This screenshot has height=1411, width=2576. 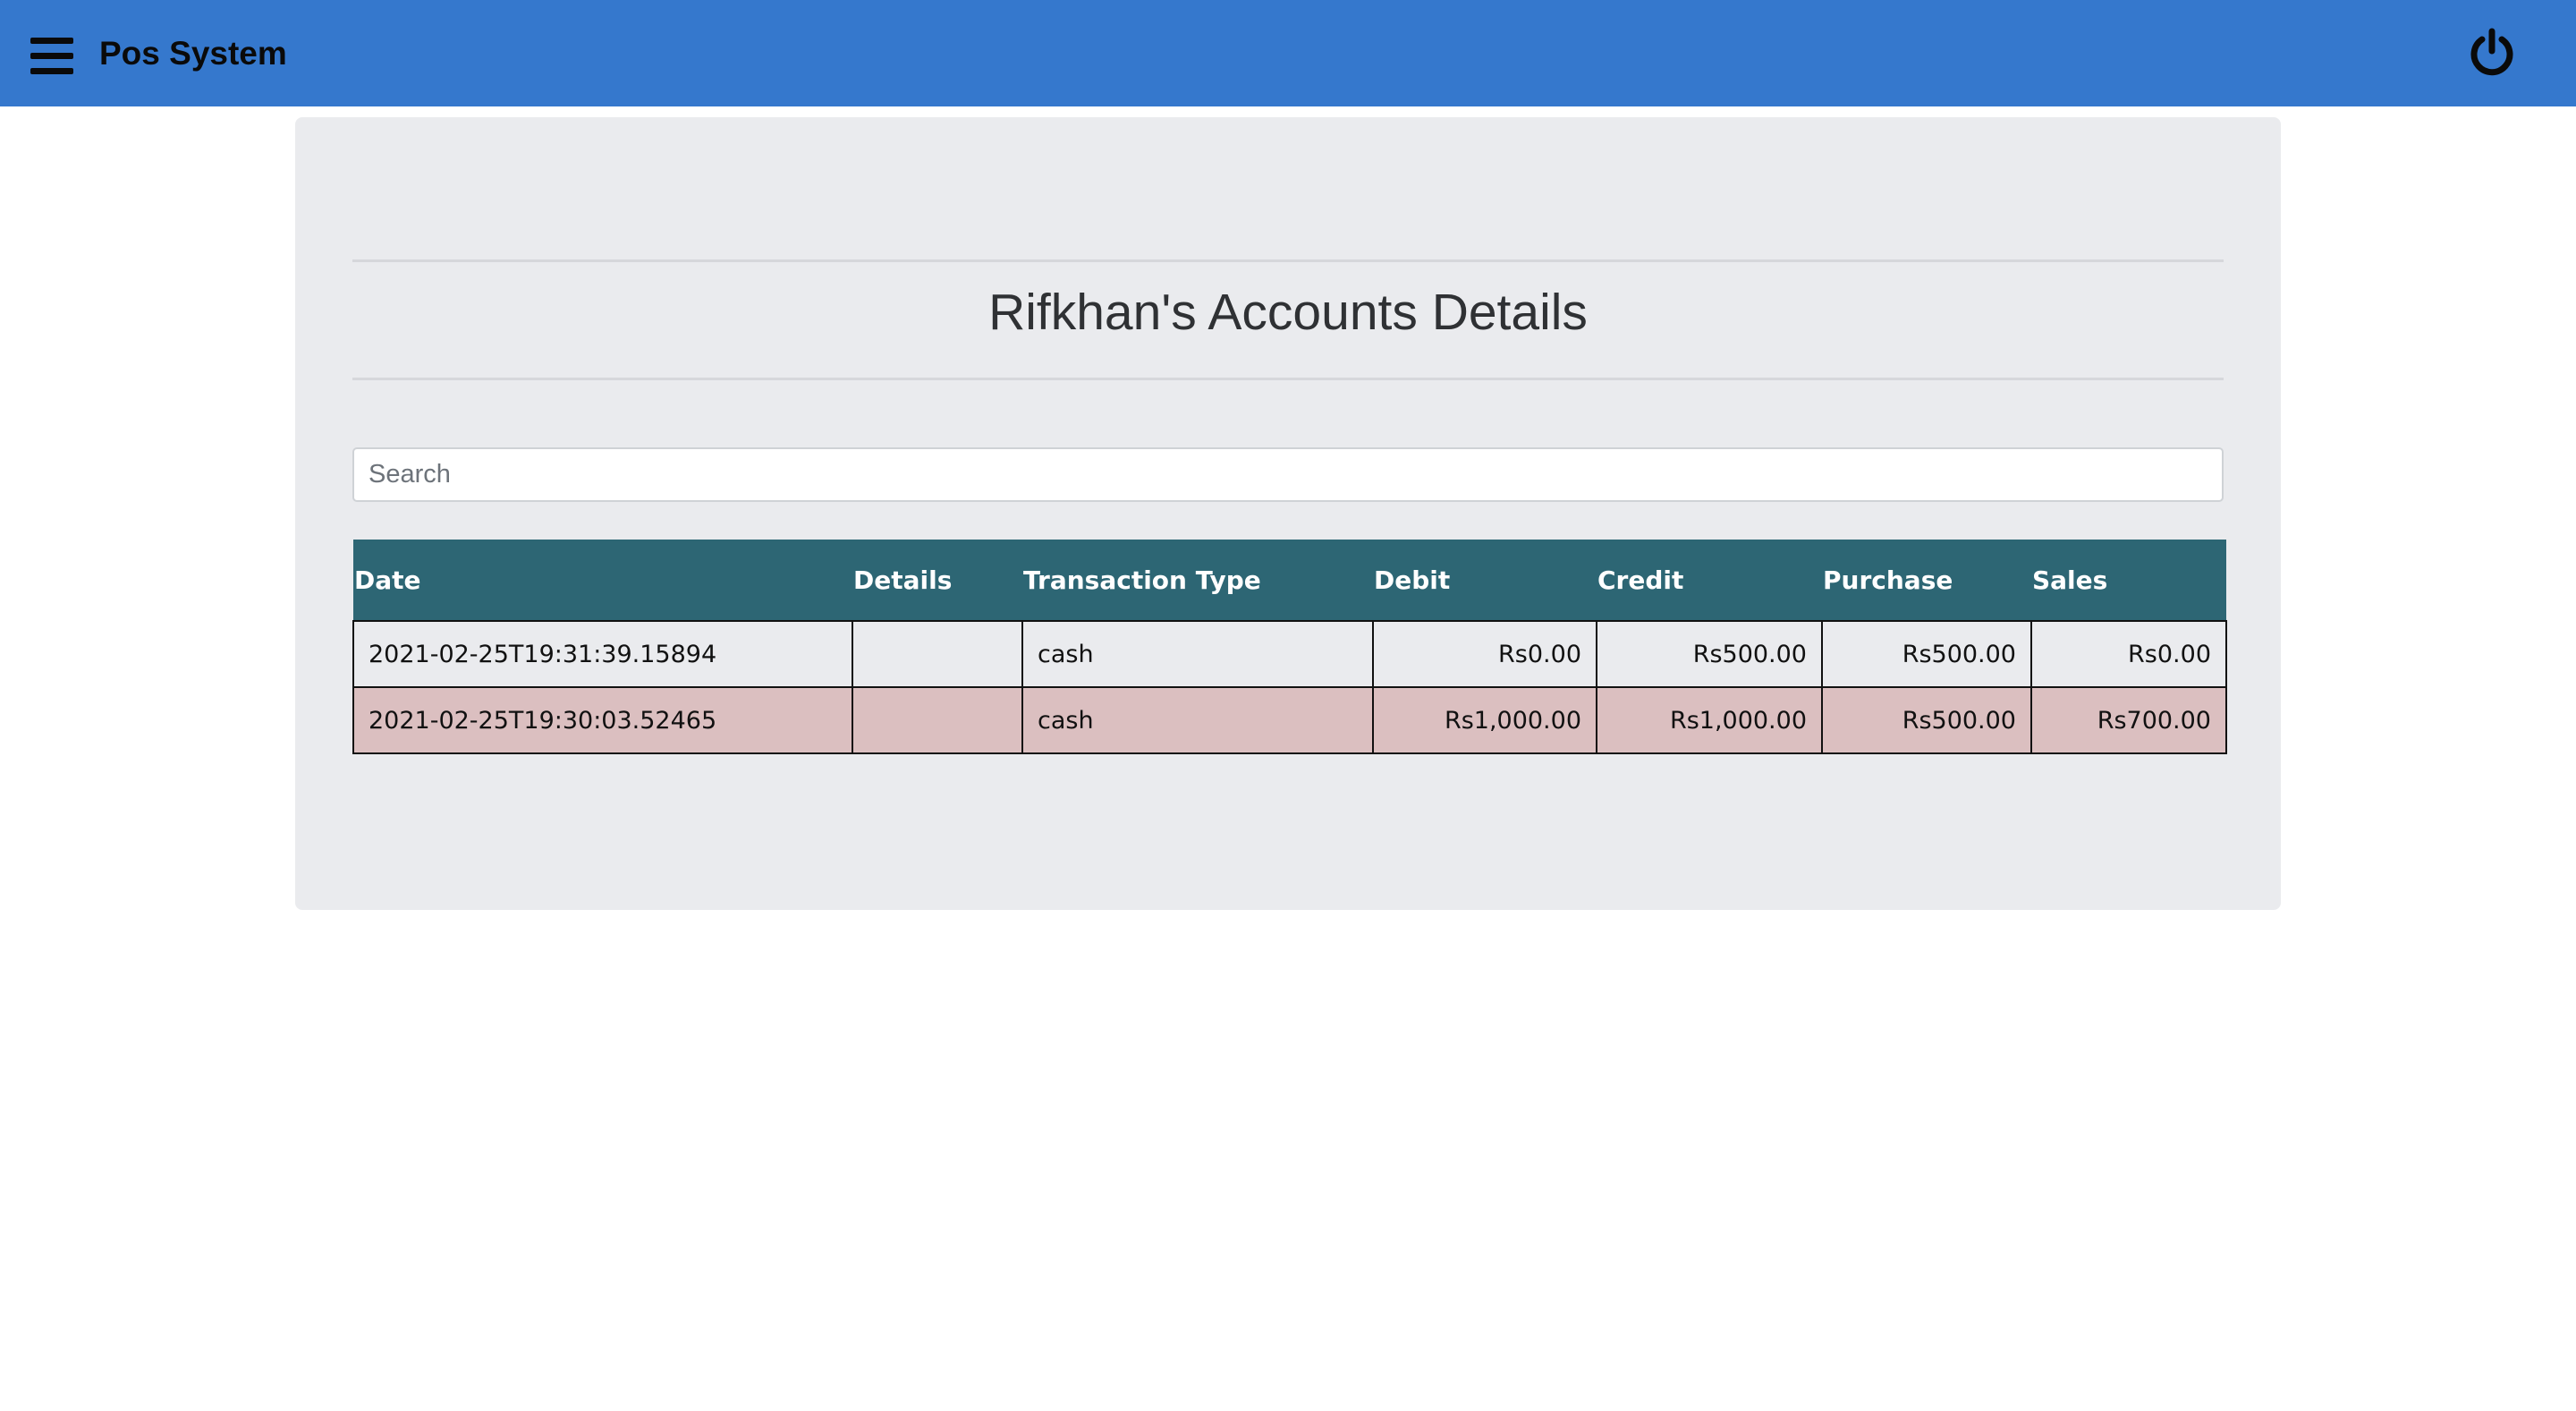 I want to click on title-top-divider, so click(x=1288, y=260).